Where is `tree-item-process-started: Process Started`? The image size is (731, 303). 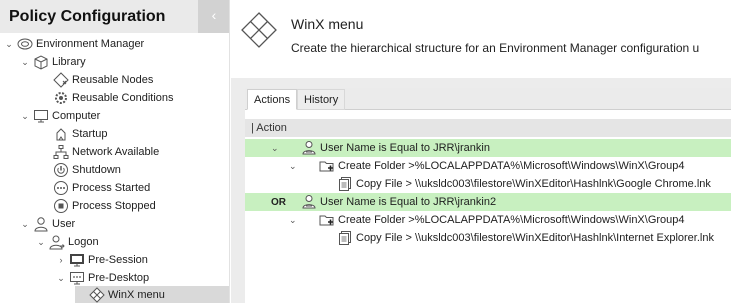 tree-item-process-started: Process Started is located at coordinates (94, 188).